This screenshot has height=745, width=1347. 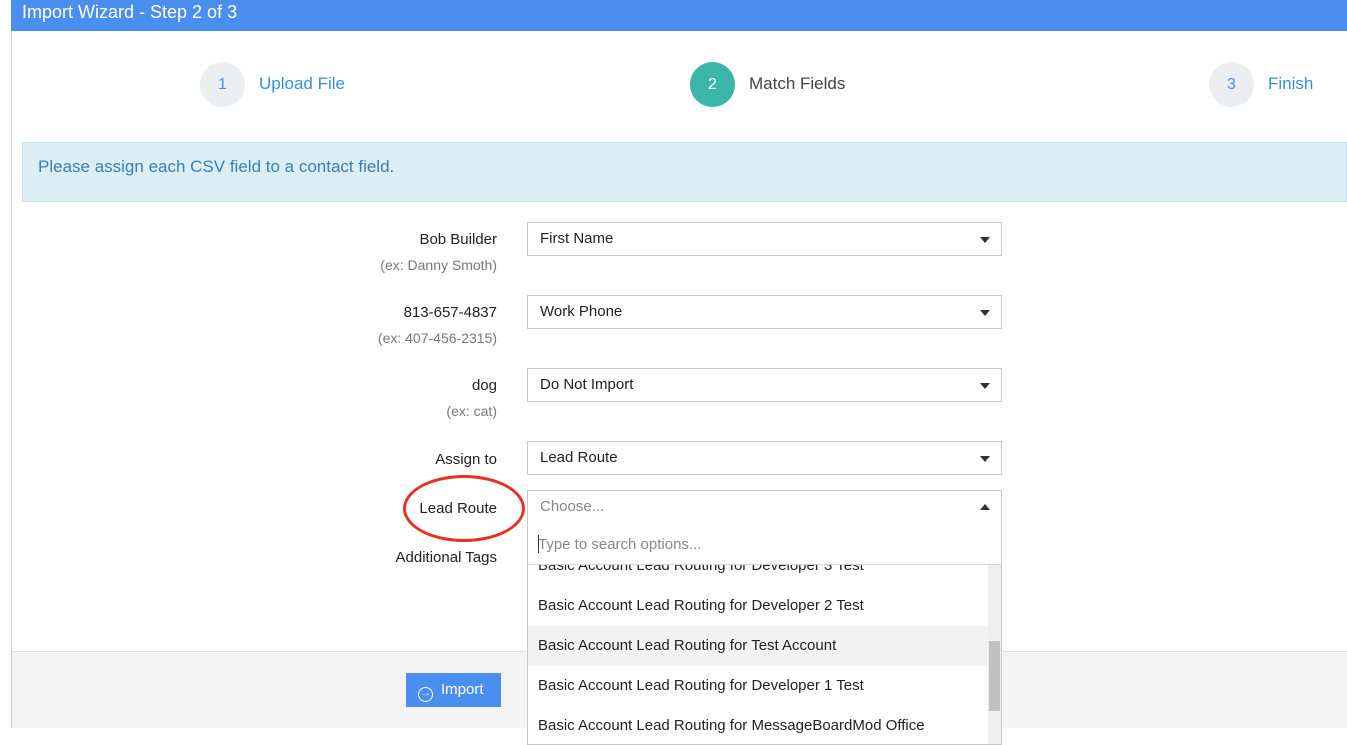 What do you see at coordinates (712, 84) in the screenshot?
I see `step-2-number: 2` at bounding box center [712, 84].